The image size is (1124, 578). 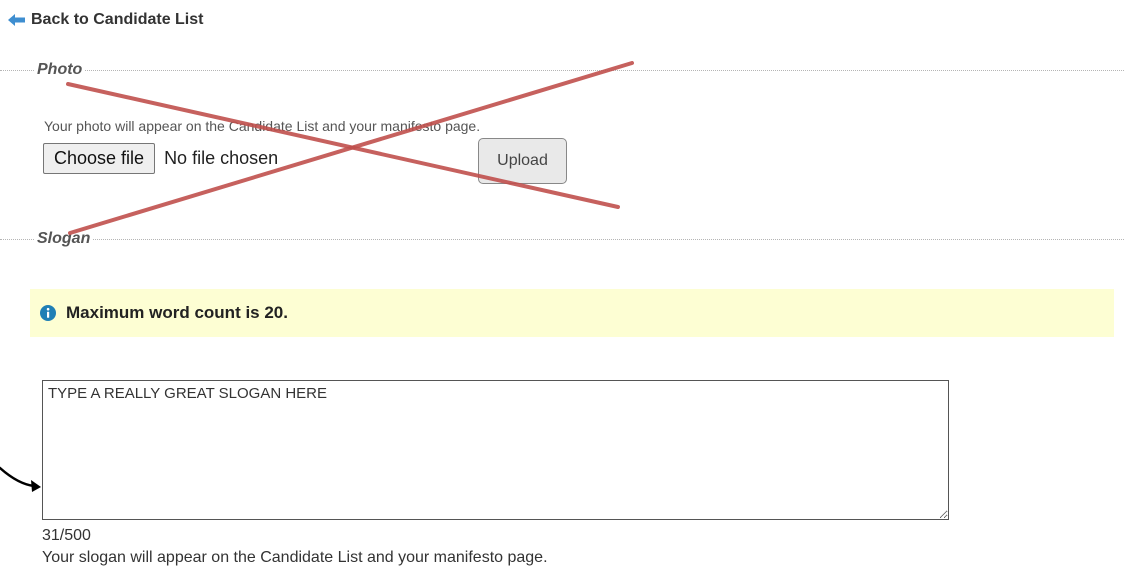 I want to click on choose-file-button: Choose file, so click(x=99, y=158).